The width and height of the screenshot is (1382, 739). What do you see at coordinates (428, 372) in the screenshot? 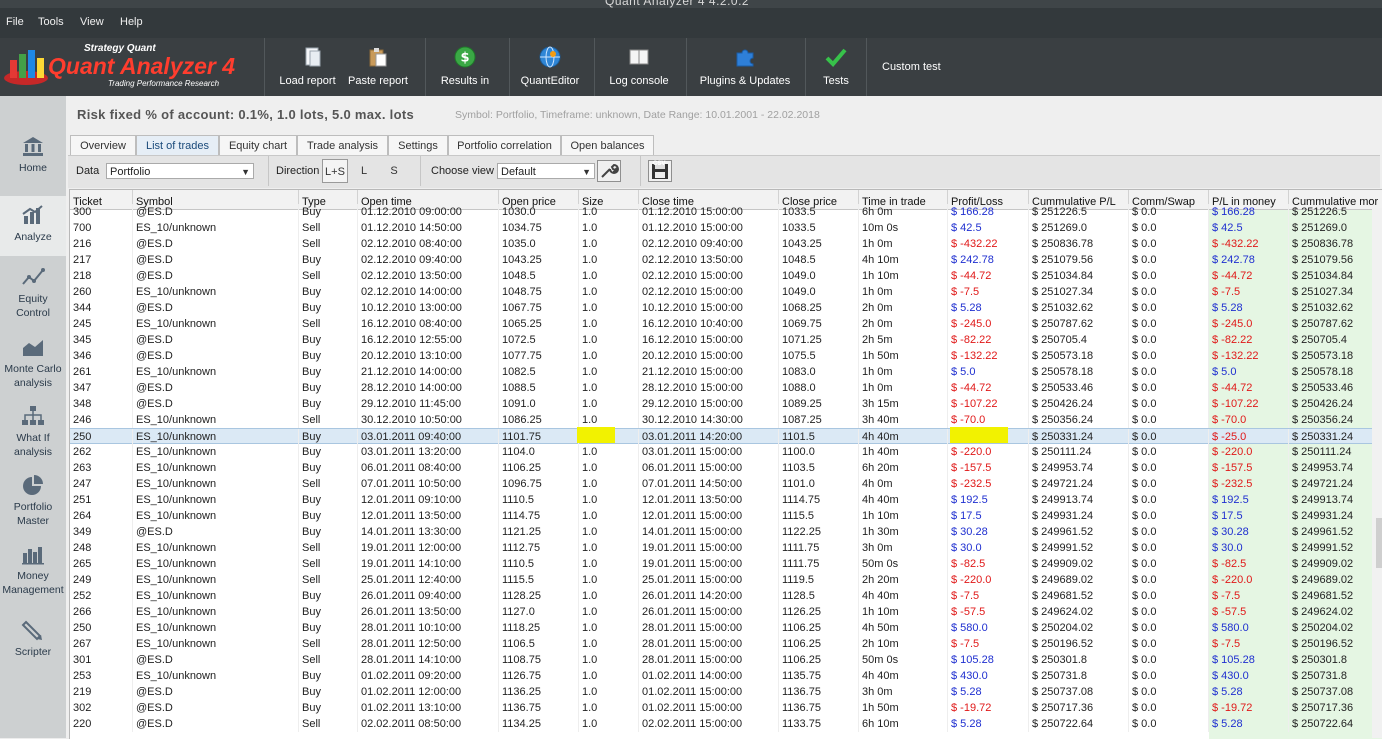
I see `cell-open-time: 21.12.2010 14:00:00` at bounding box center [428, 372].